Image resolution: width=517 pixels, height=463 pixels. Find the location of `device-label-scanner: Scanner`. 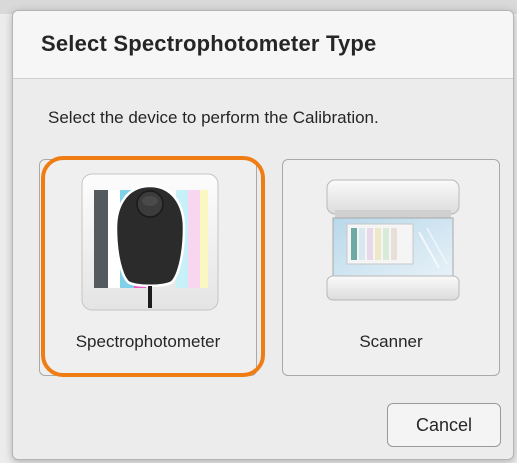

device-label-scanner: Scanner is located at coordinates (391, 341).